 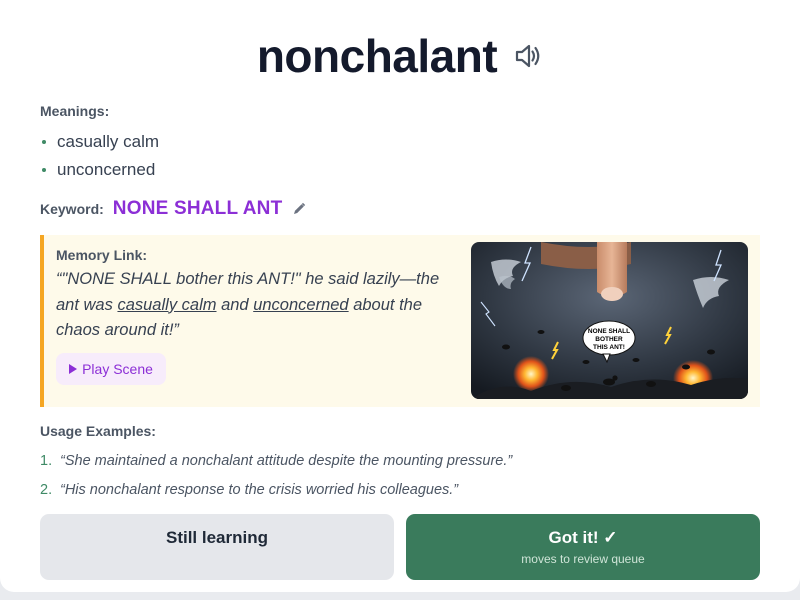 I want to click on still-learning-label: Still learning, so click(x=217, y=537).